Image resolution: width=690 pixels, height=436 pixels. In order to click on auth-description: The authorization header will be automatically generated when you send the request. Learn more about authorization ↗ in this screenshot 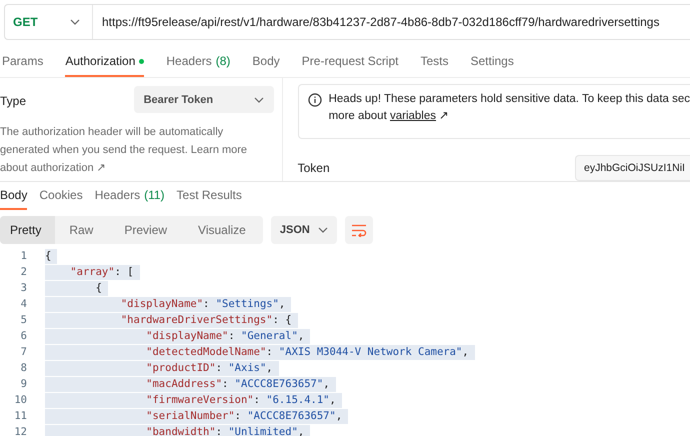, I will do `click(124, 150)`.